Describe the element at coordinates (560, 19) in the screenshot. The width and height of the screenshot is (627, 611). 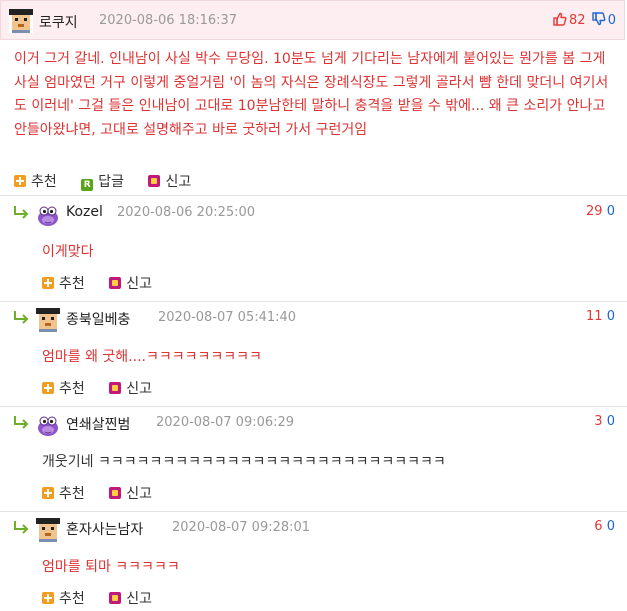
I see `thumbs-up-icon` at that location.